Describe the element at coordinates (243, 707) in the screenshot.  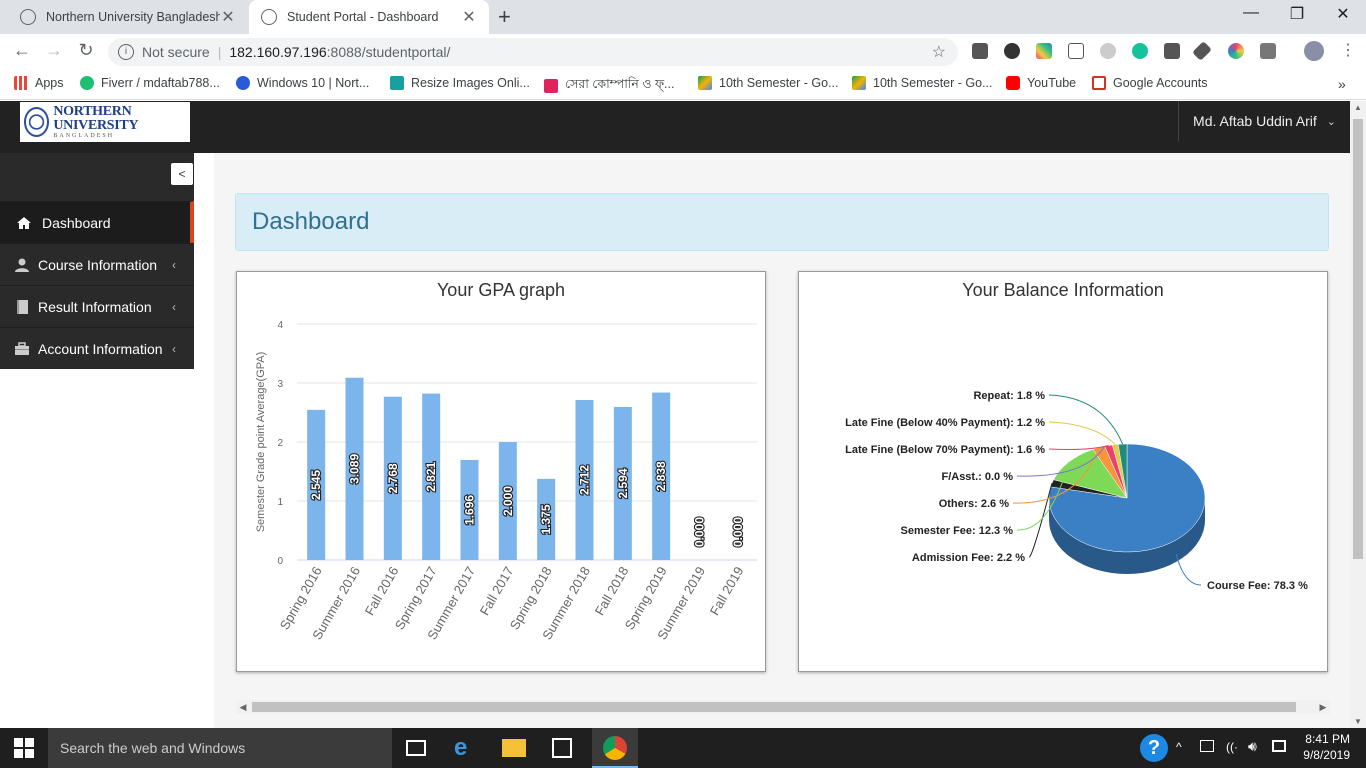
I see `scroll-left-icon: ◀` at that location.